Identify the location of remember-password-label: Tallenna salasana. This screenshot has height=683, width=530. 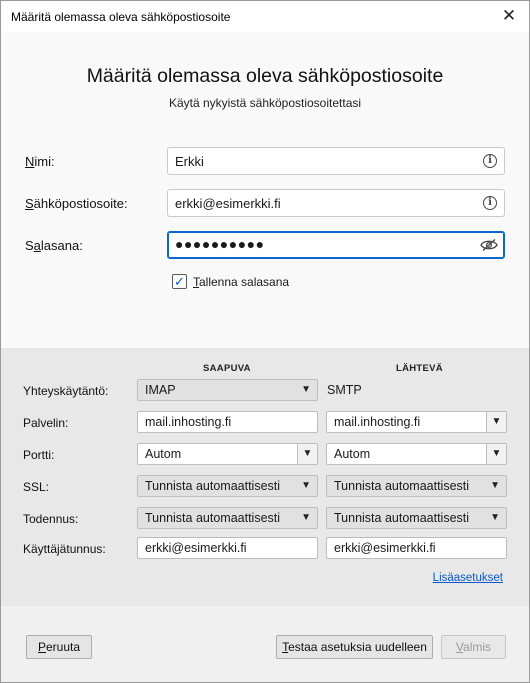
(241, 282).